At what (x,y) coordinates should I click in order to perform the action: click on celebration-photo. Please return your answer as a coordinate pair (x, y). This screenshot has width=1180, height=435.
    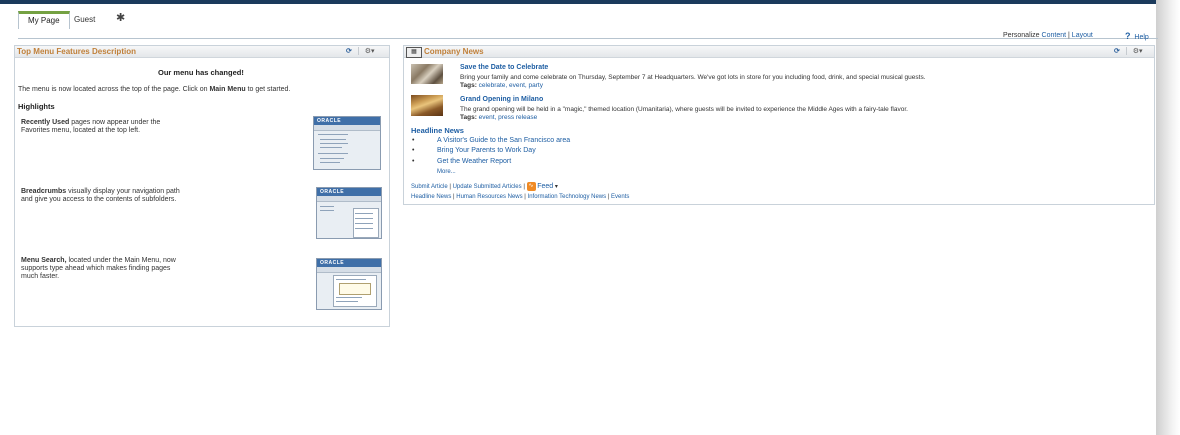
    Looking at the image, I should click on (427, 74).